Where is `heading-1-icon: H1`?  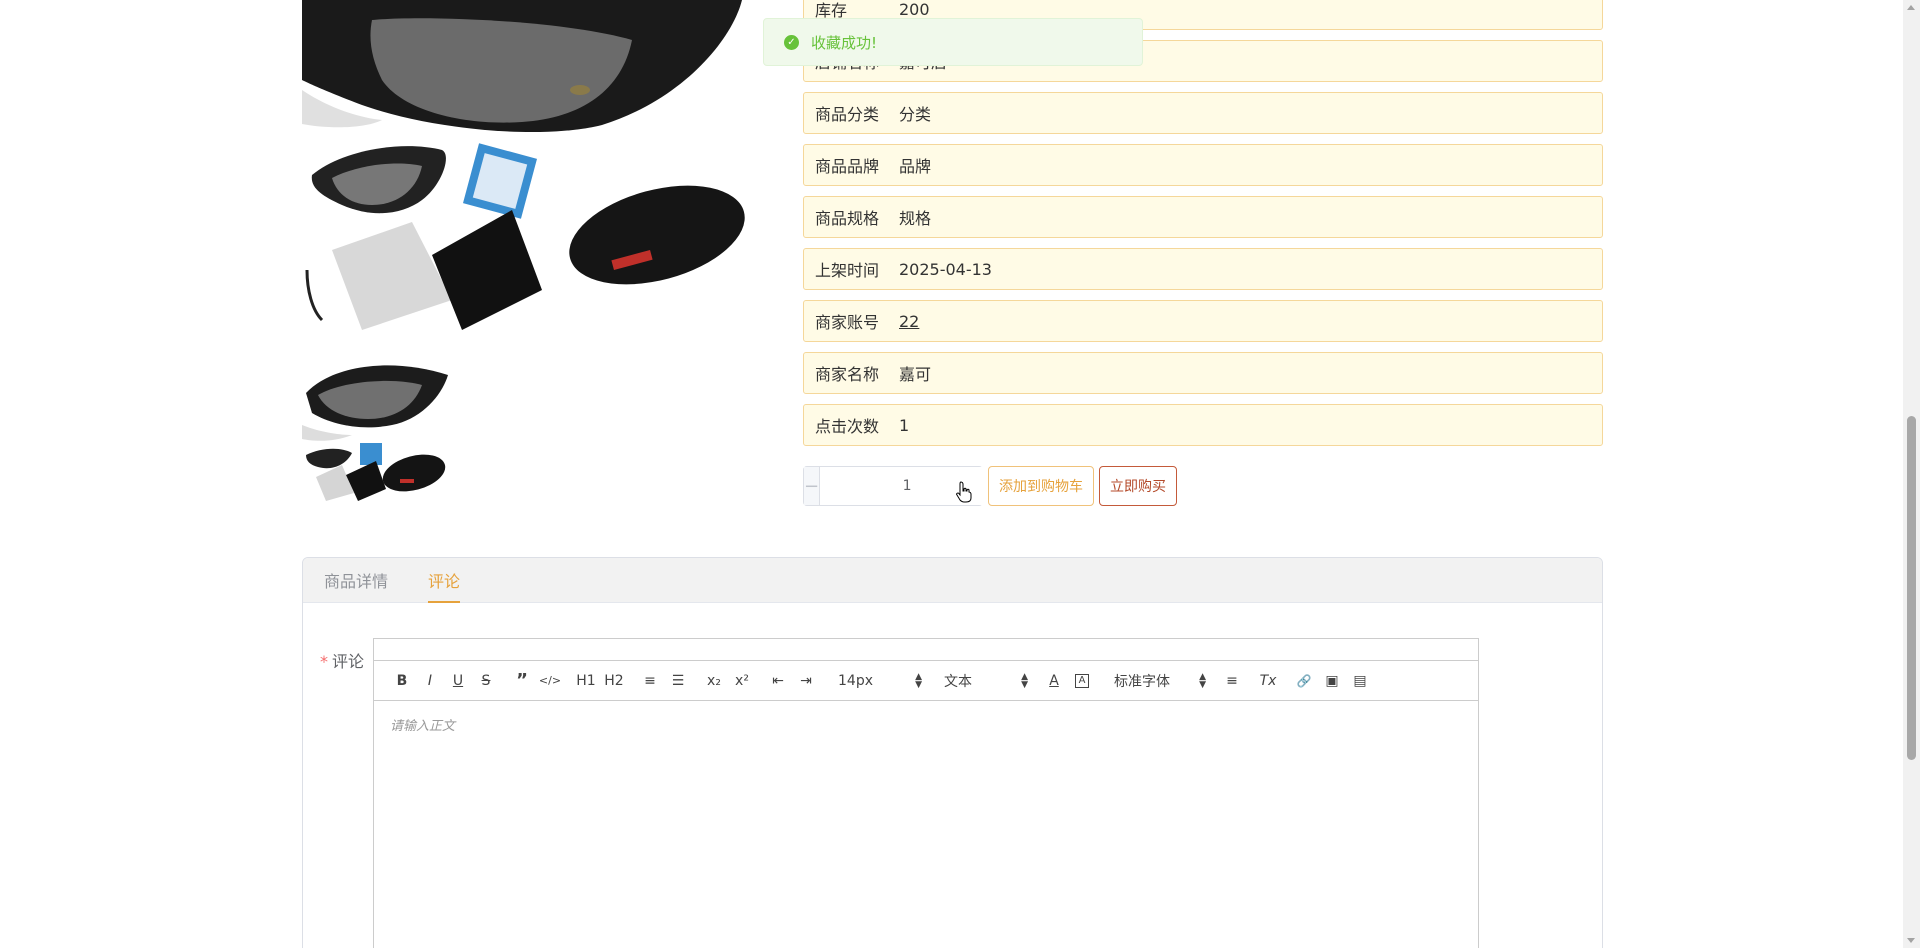
heading-1-icon: H1 is located at coordinates (586, 681).